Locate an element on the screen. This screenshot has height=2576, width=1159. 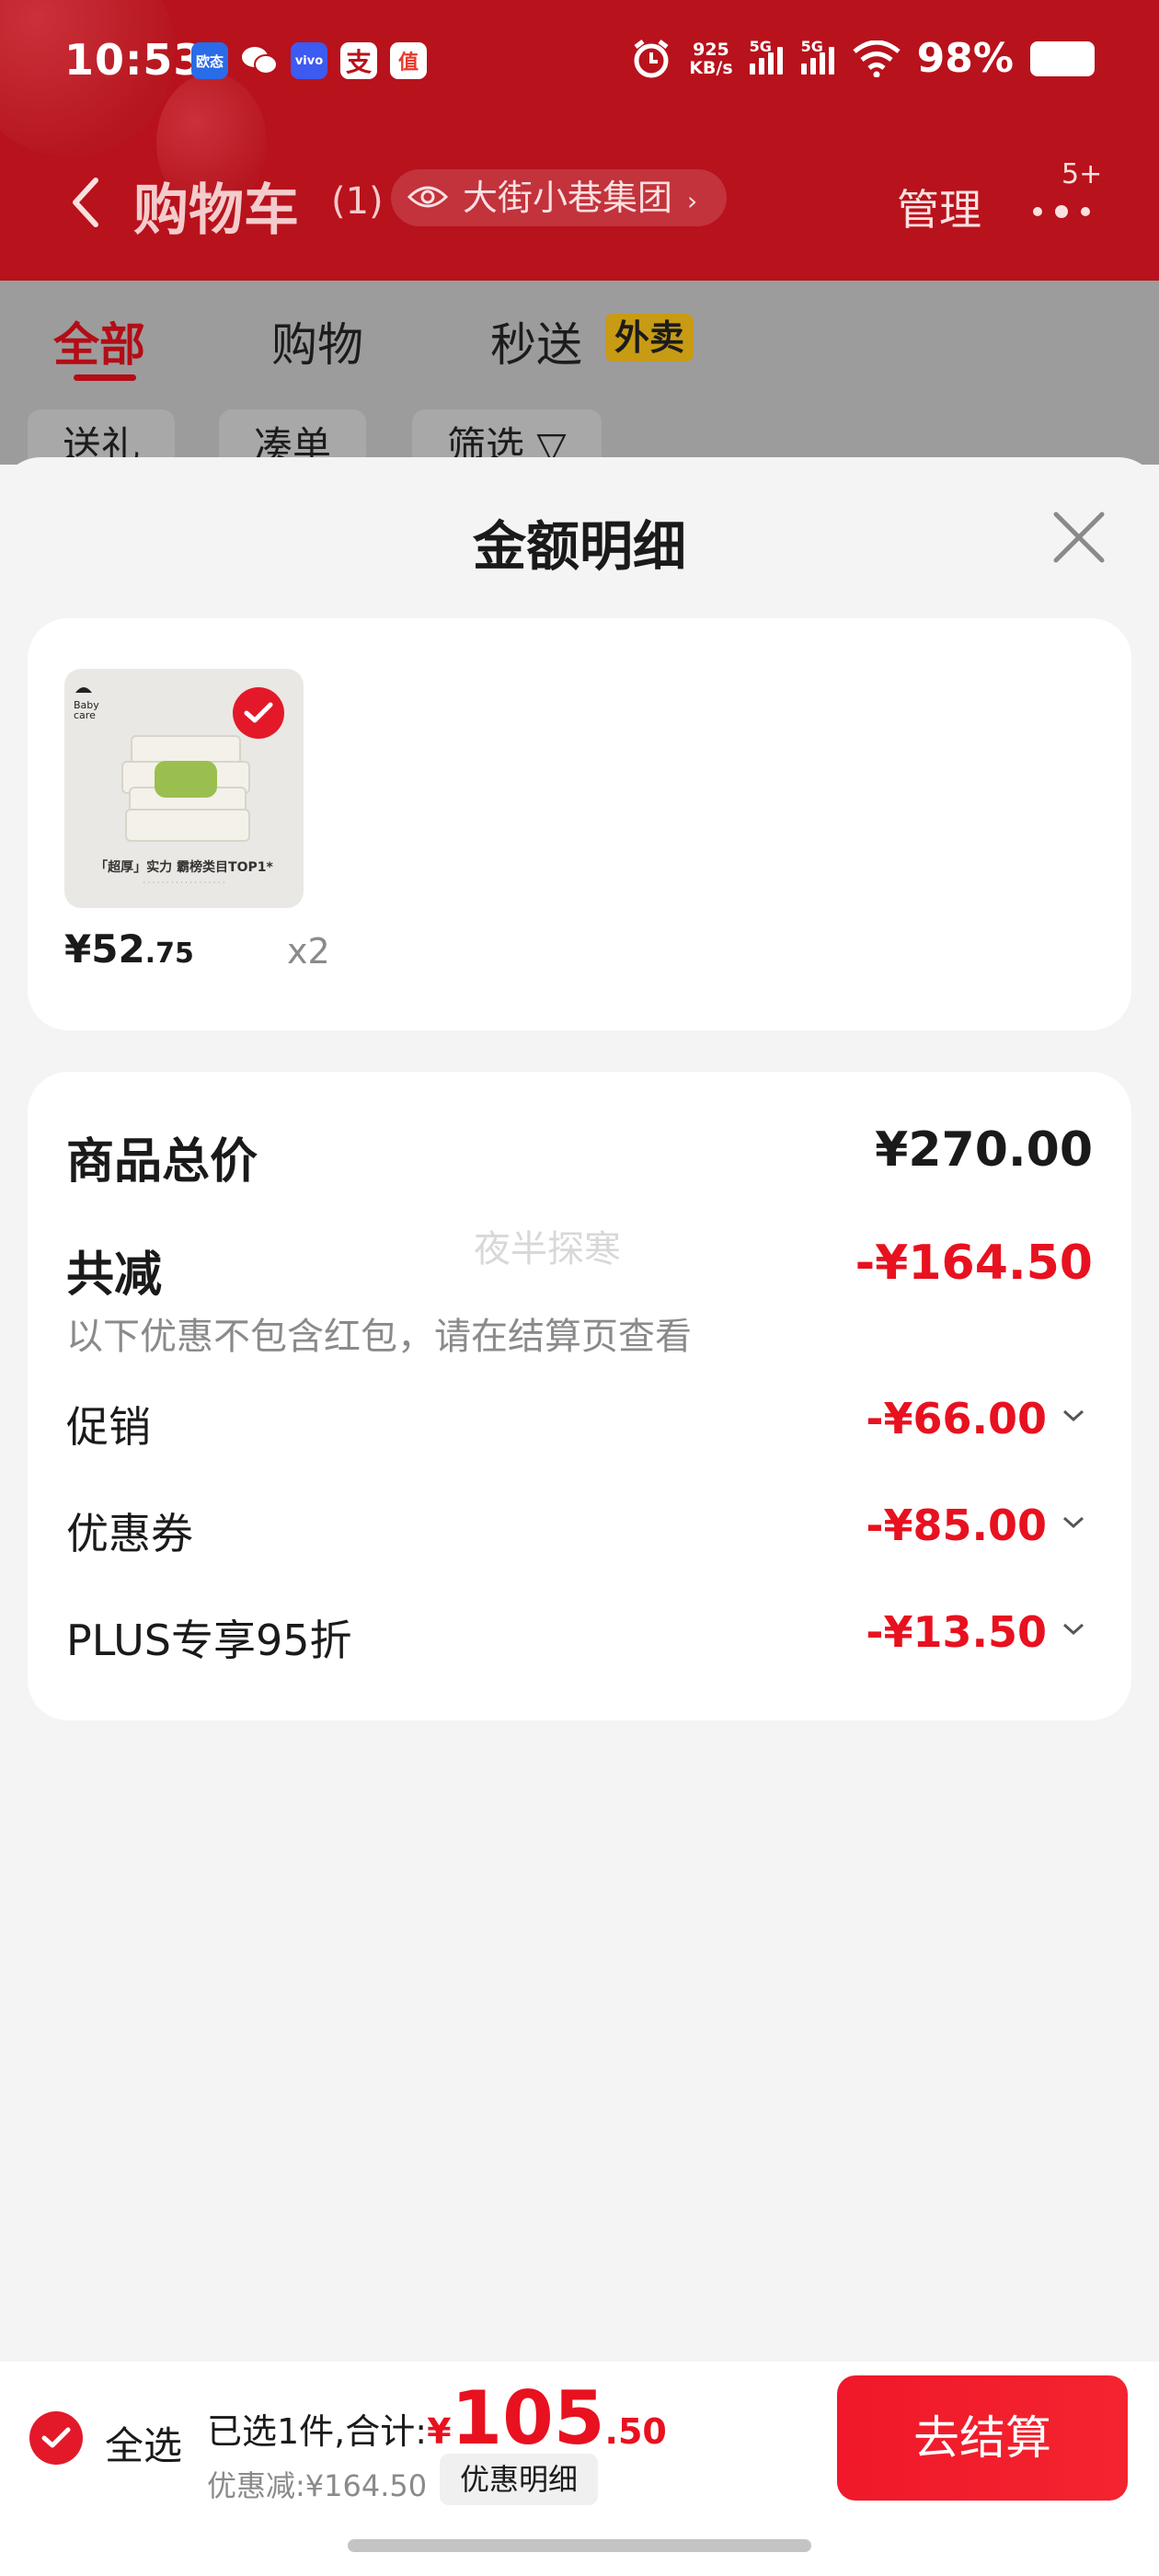
plus-discount-value: -¥13.50 is located at coordinates (956, 1632).